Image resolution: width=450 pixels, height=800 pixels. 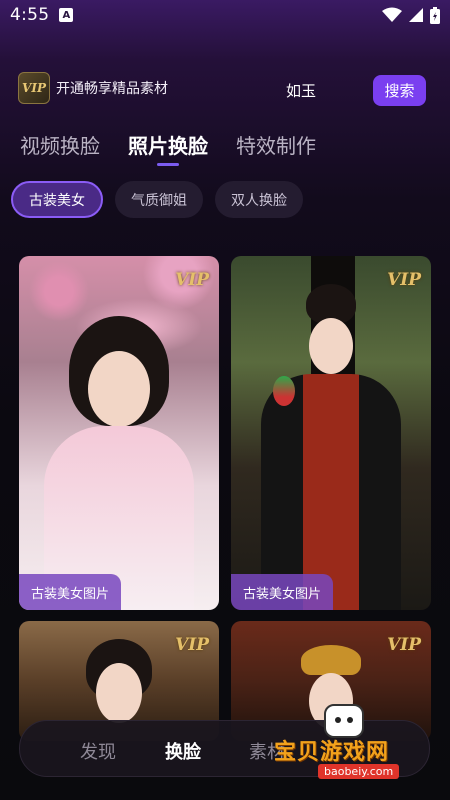 What do you see at coordinates (98, 751) in the screenshot?
I see `nav-discover: 发现` at bounding box center [98, 751].